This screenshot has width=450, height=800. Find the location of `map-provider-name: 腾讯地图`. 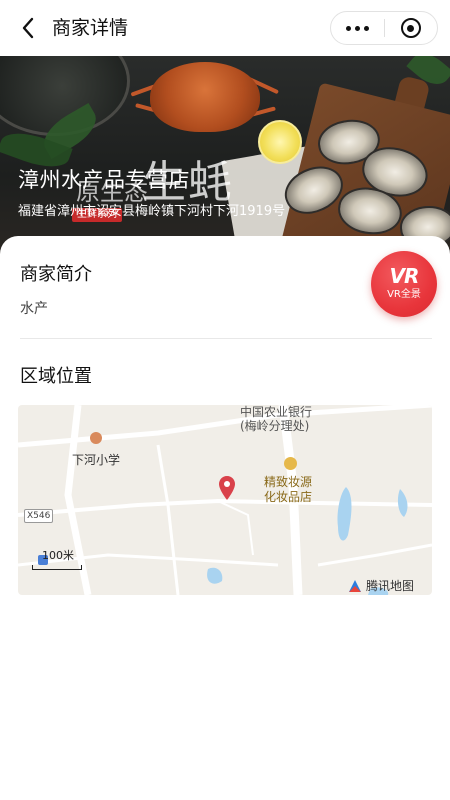

map-provider-name: 腾讯地图 is located at coordinates (390, 586).